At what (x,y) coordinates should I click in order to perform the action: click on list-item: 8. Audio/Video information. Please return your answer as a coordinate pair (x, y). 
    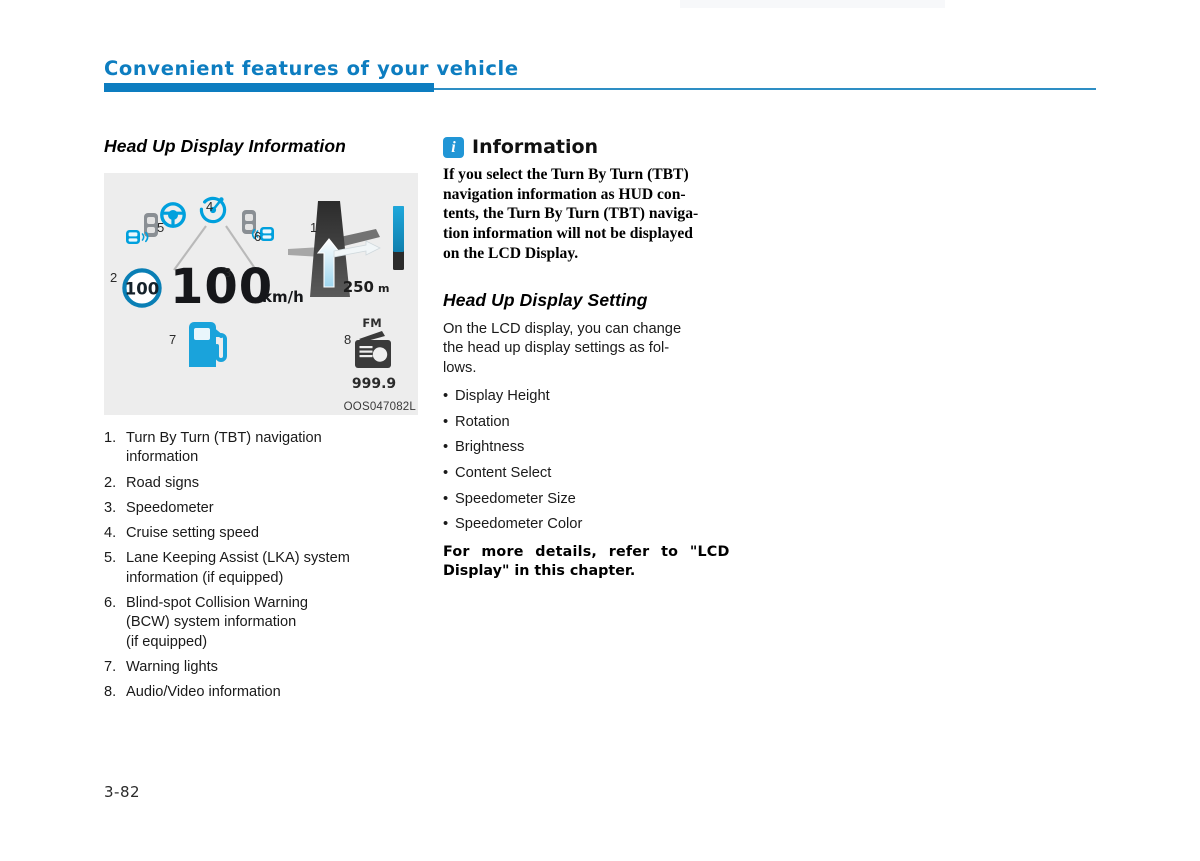
    Looking at the image, I should click on (261, 692).